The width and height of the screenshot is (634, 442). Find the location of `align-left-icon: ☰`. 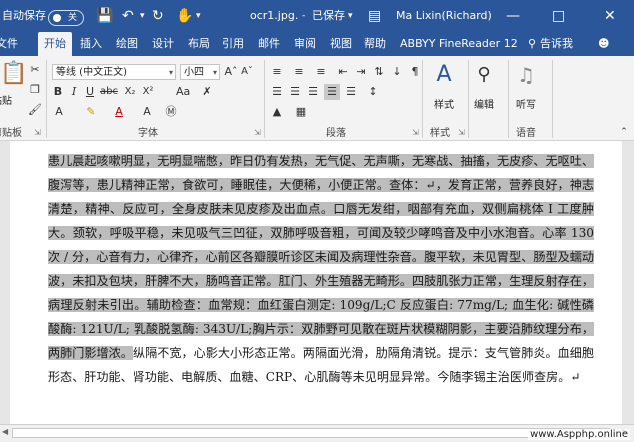

align-left-icon: ☰ is located at coordinates (277, 92).